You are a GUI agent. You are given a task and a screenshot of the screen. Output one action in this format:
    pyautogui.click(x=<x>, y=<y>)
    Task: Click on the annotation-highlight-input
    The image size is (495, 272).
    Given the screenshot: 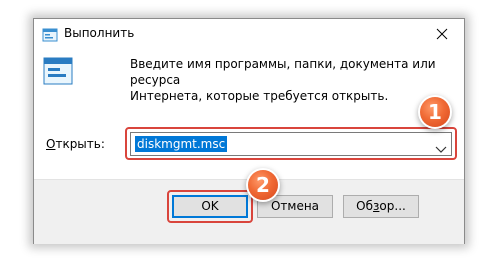 What is the action you would take?
    pyautogui.click(x=291, y=143)
    